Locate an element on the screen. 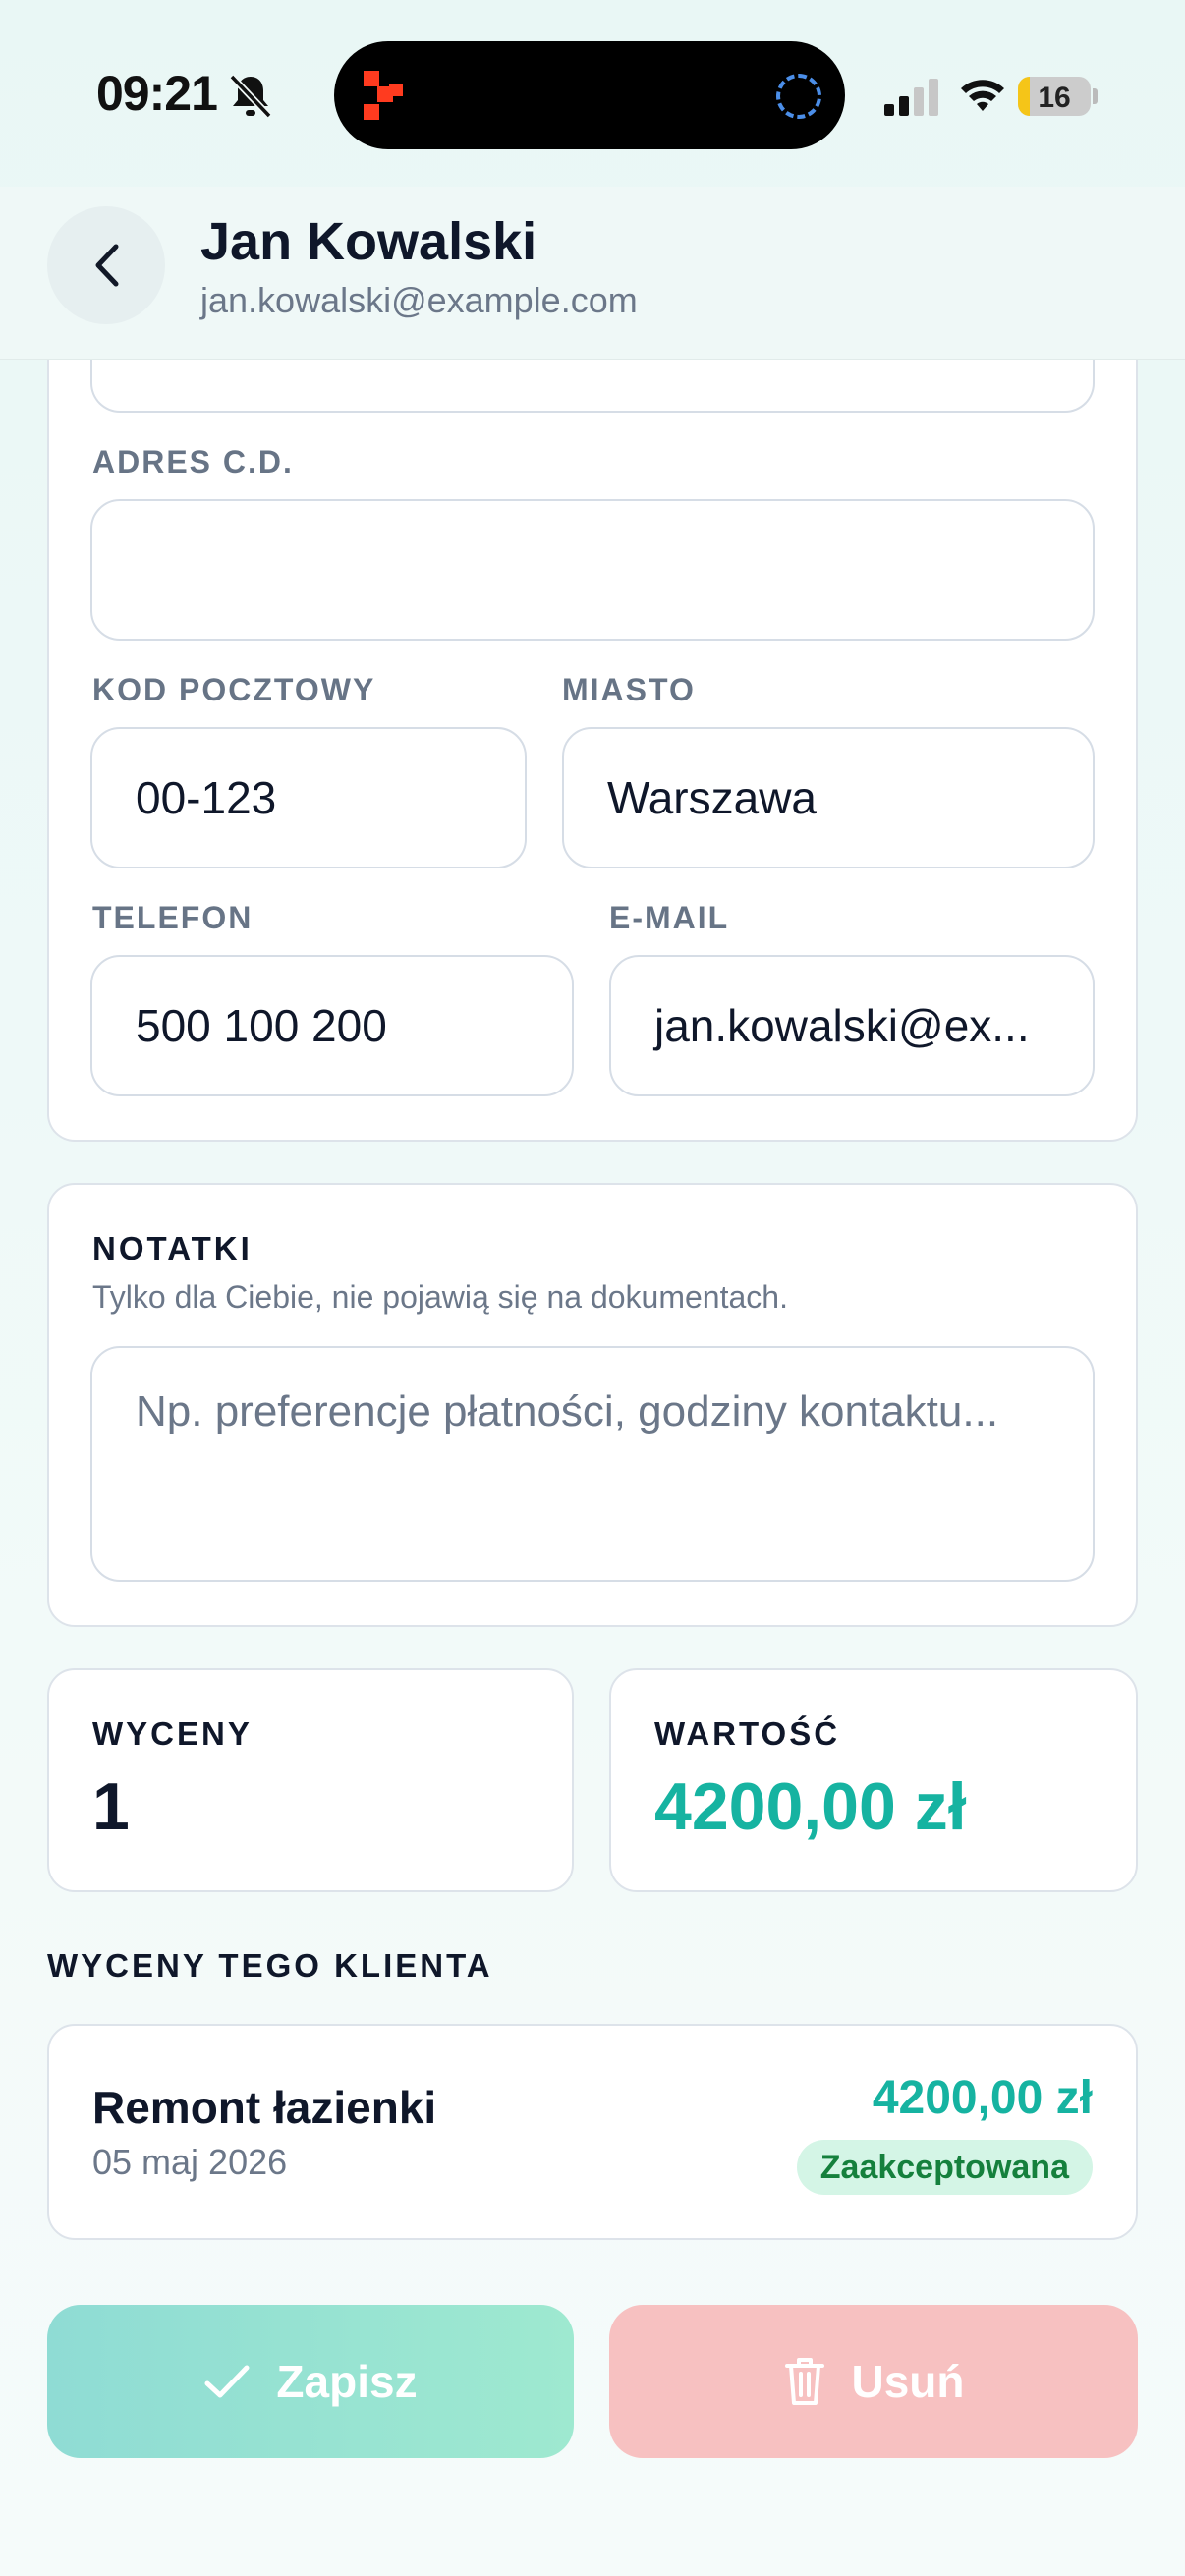 This screenshot has width=1185, height=2576. notes-title: NOTATKI is located at coordinates (172, 1248).